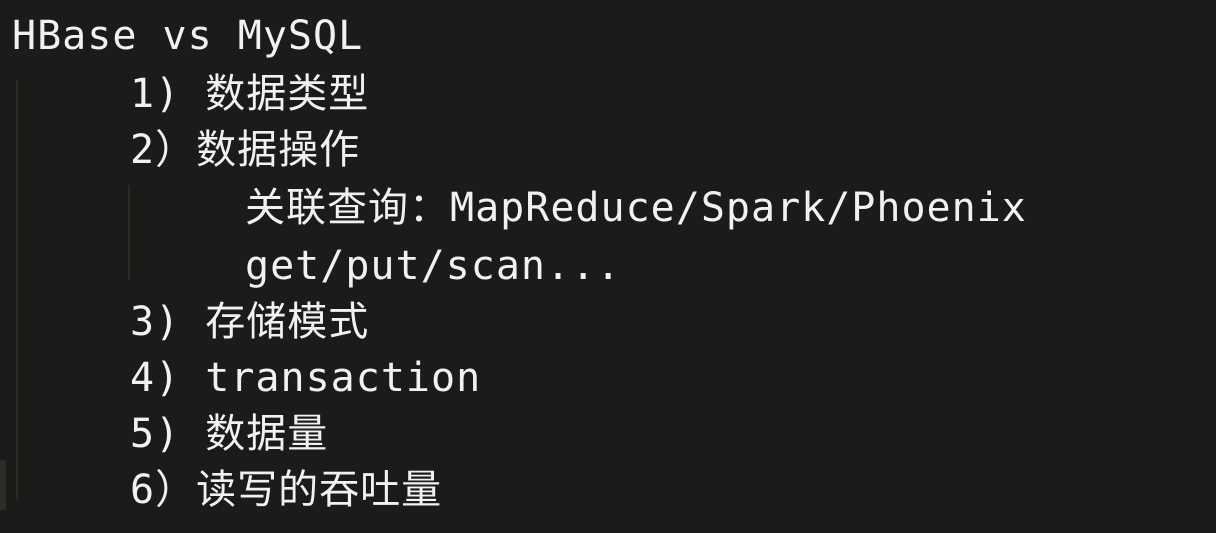 The height and width of the screenshot is (533, 1216). Describe the element at coordinates (3, 485) in the screenshot. I see `gutter-marker` at that location.